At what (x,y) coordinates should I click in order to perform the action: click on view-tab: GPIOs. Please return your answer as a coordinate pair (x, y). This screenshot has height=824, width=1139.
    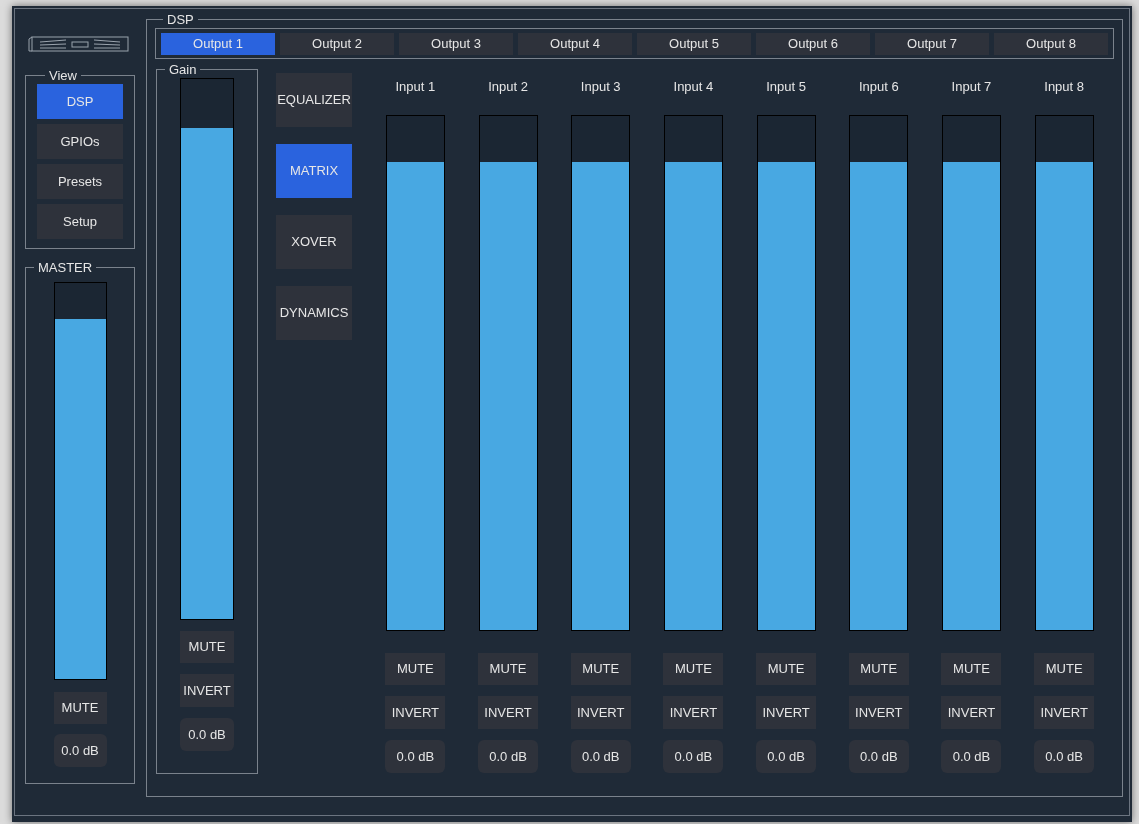
    Looking at the image, I should click on (80, 141).